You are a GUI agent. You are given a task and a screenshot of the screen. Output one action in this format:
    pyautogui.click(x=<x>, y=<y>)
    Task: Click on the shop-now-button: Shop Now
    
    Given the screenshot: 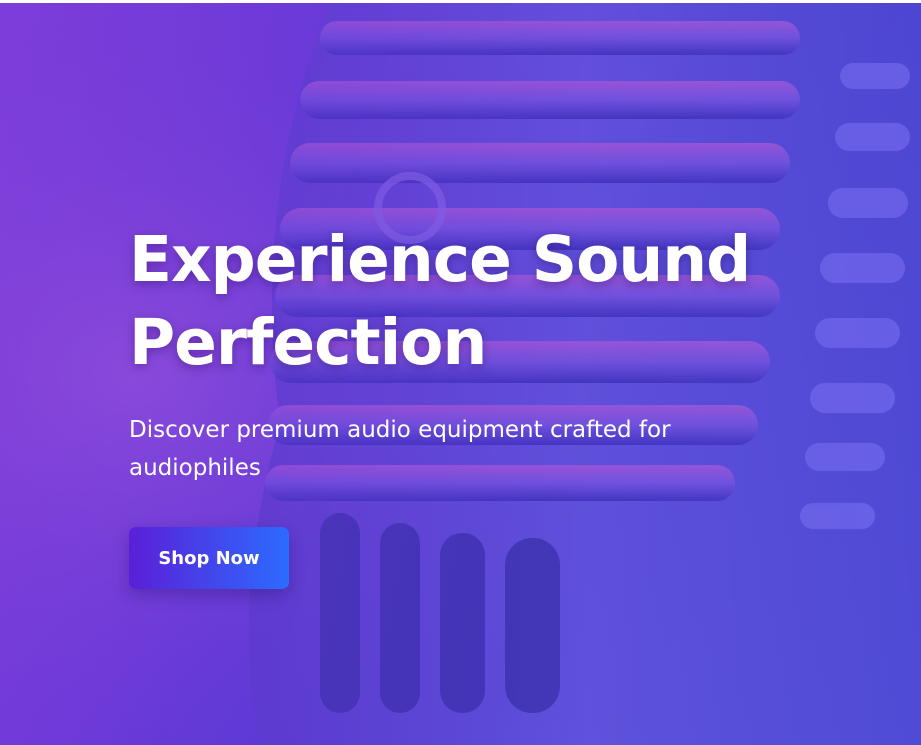 What is the action you would take?
    pyautogui.click(x=209, y=558)
    